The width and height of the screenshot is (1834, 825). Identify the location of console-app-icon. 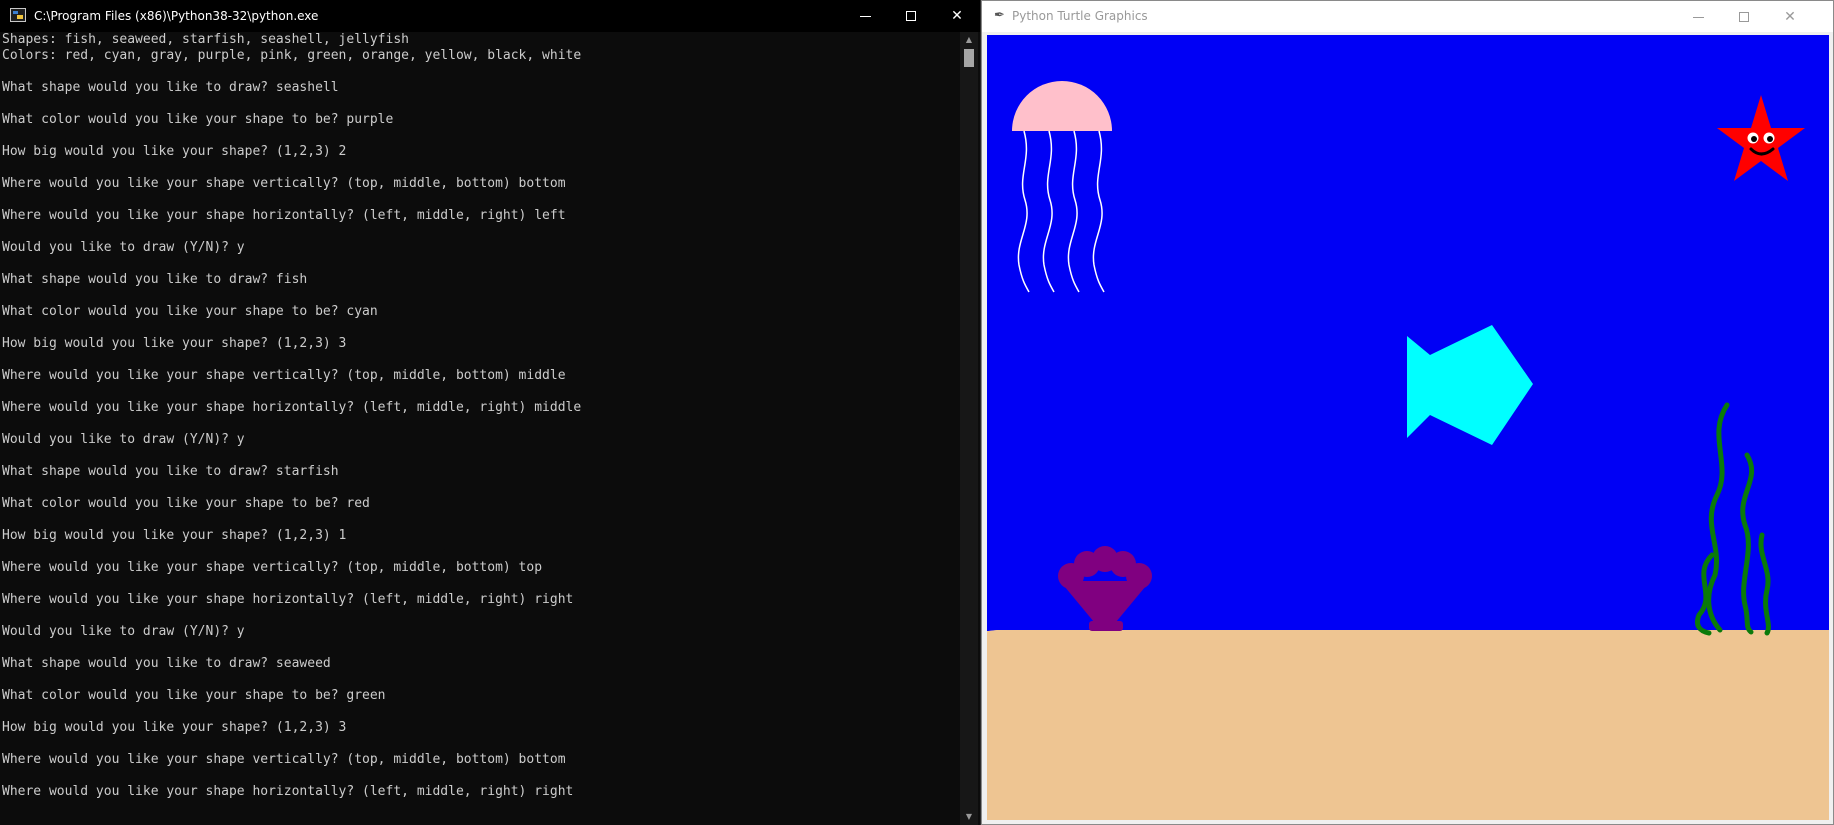
(18, 15).